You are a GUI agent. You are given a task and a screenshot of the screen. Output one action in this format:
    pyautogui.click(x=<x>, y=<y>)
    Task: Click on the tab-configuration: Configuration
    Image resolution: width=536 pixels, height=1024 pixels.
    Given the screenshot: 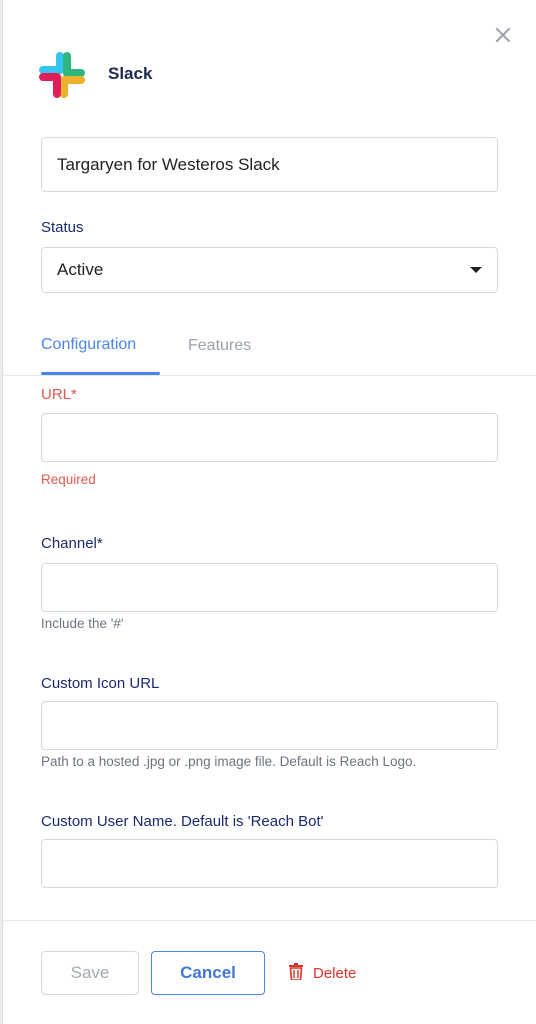 What is the action you would take?
    pyautogui.click(x=88, y=345)
    